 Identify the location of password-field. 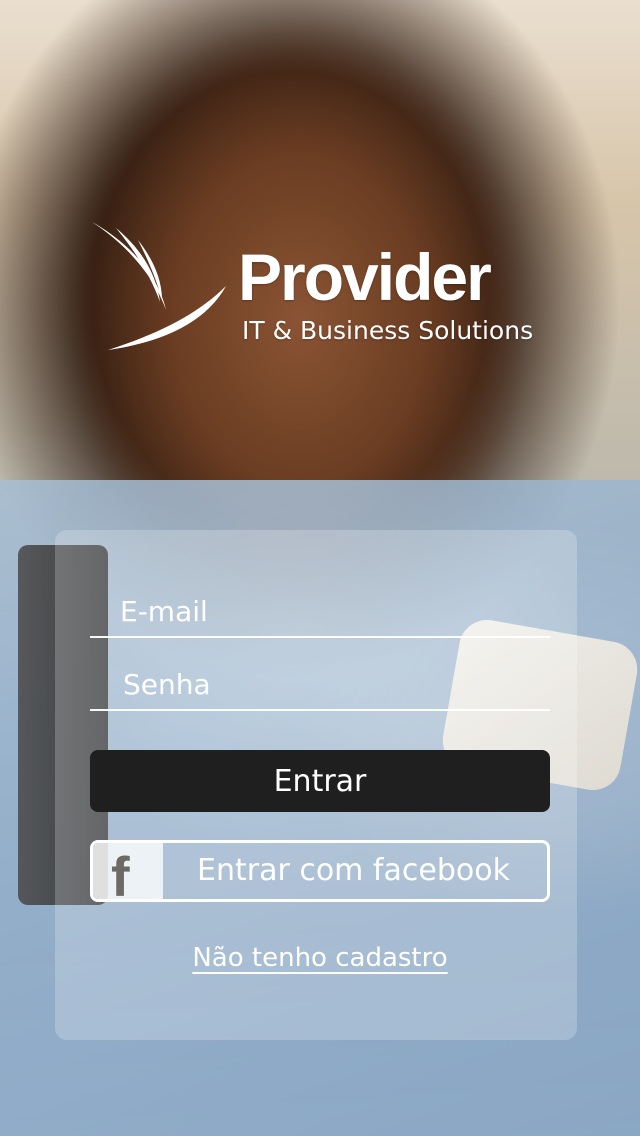
(320, 684).